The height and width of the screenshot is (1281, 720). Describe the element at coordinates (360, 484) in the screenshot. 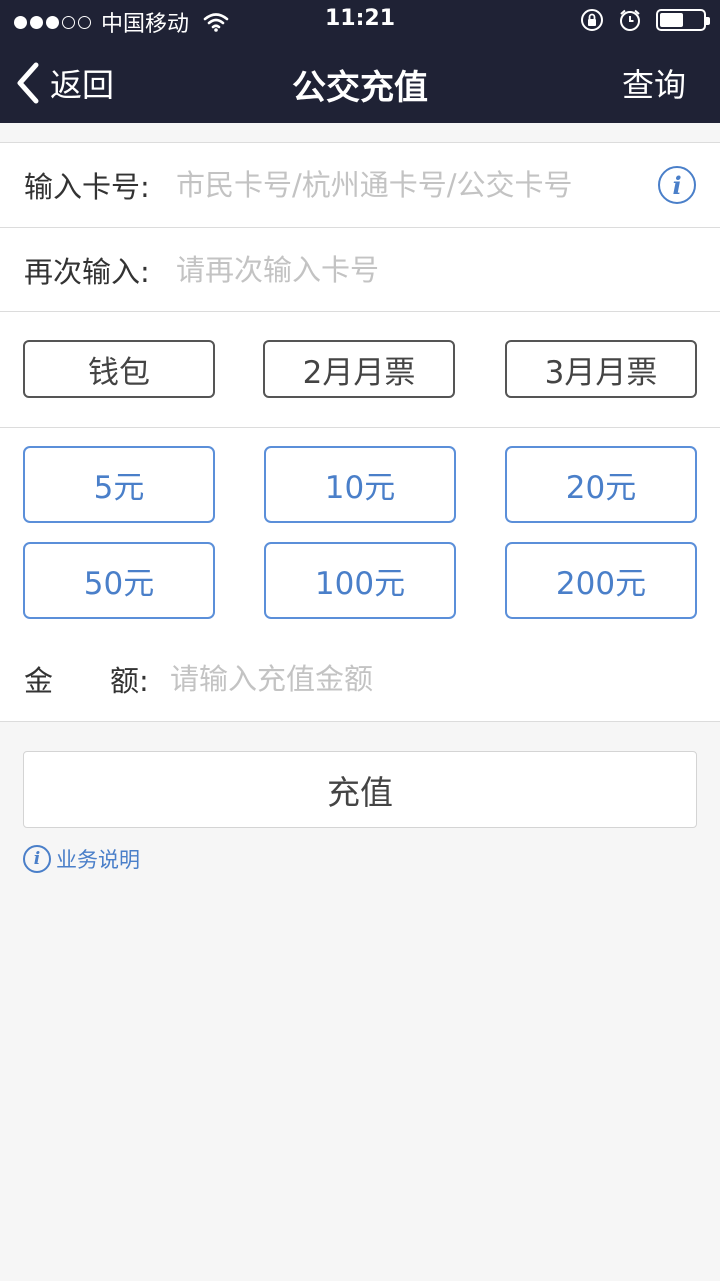

I see `amount-10-button: 10元` at that location.